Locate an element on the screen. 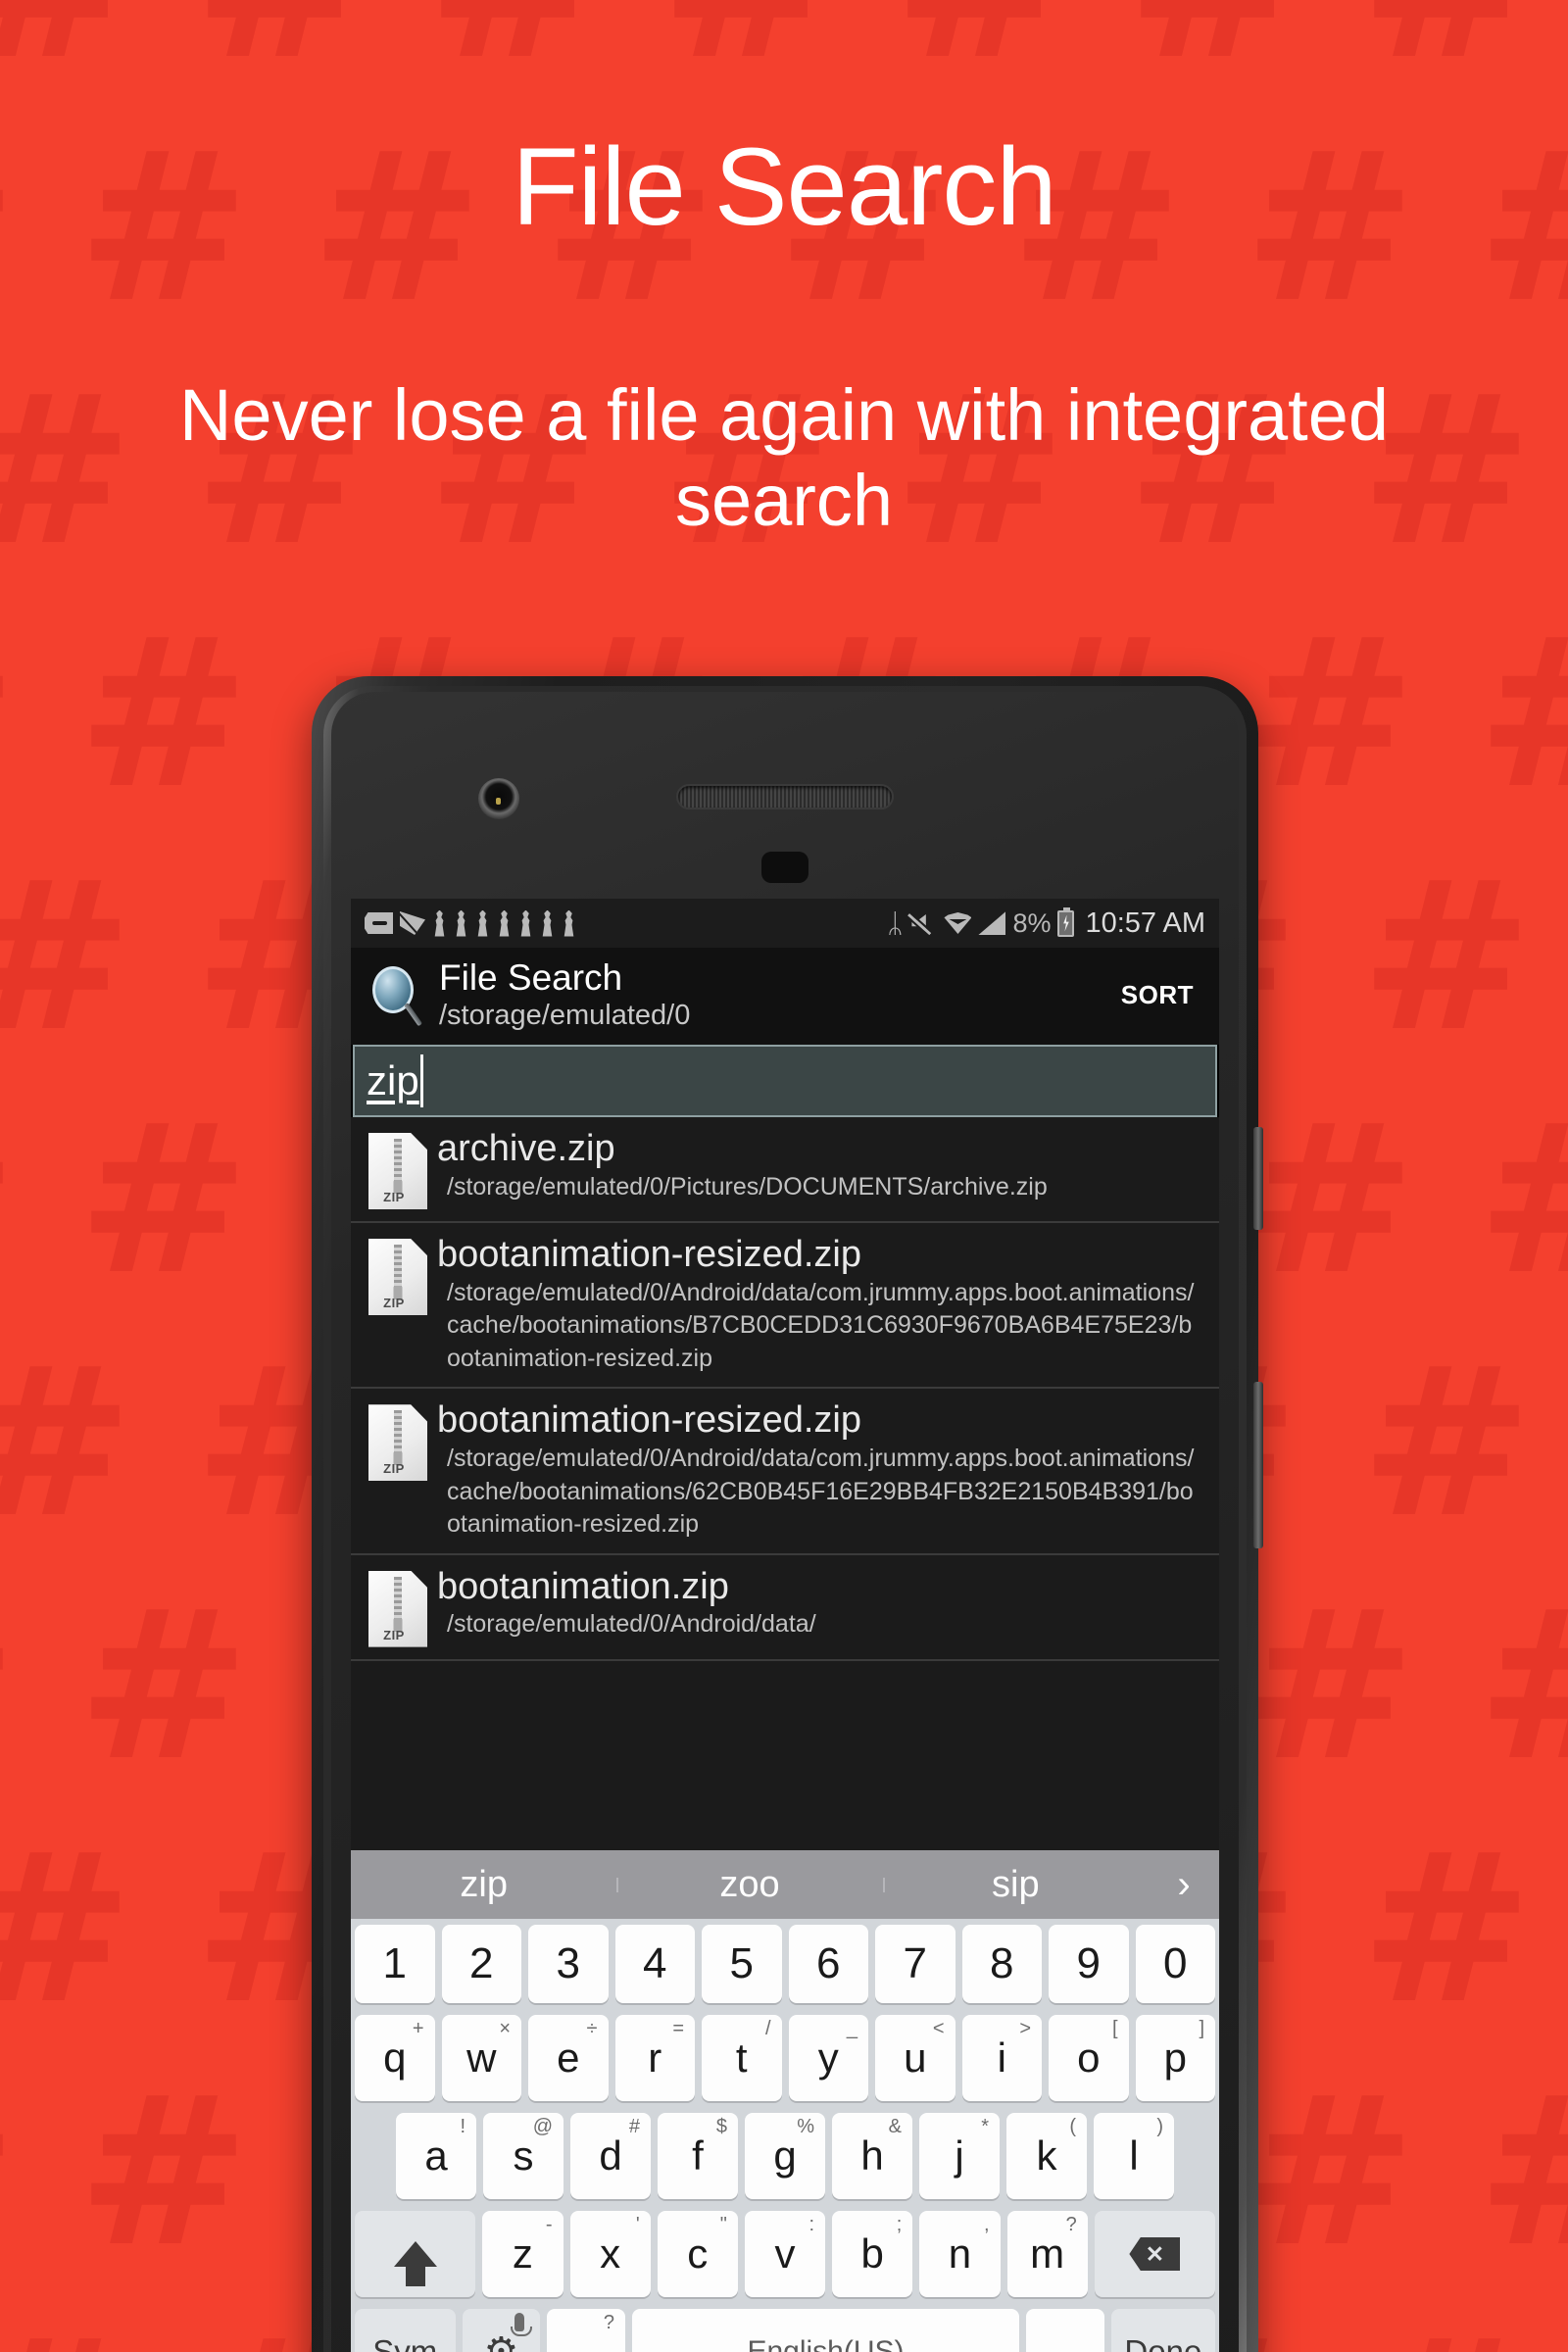 The height and width of the screenshot is (2352, 1568). key-e: ÷ e is located at coordinates (568, 2058).